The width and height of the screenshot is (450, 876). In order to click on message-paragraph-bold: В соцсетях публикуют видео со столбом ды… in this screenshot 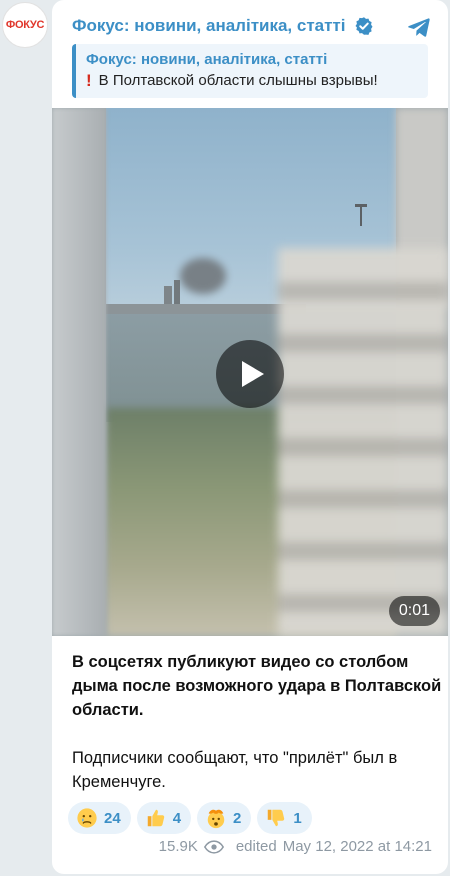, I will do `click(257, 686)`.